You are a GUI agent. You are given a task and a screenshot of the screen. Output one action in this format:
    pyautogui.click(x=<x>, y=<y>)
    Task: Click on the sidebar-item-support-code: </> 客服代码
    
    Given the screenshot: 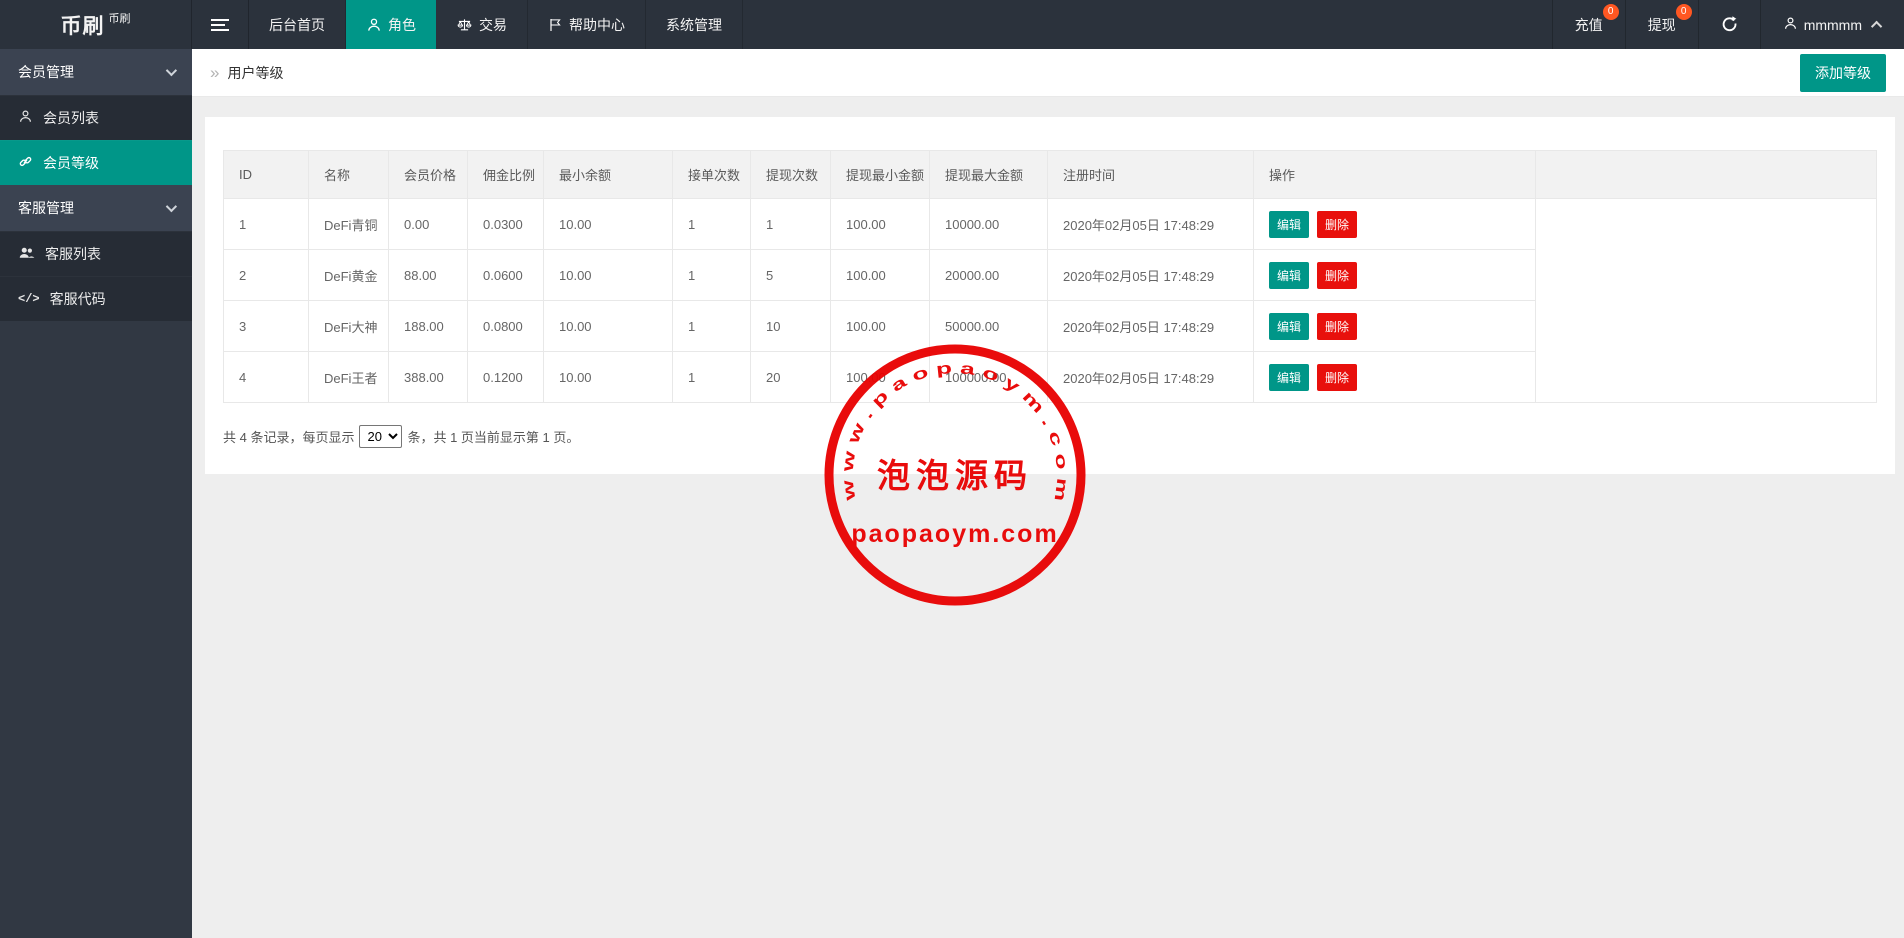 What is the action you would take?
    pyautogui.click(x=96, y=298)
    